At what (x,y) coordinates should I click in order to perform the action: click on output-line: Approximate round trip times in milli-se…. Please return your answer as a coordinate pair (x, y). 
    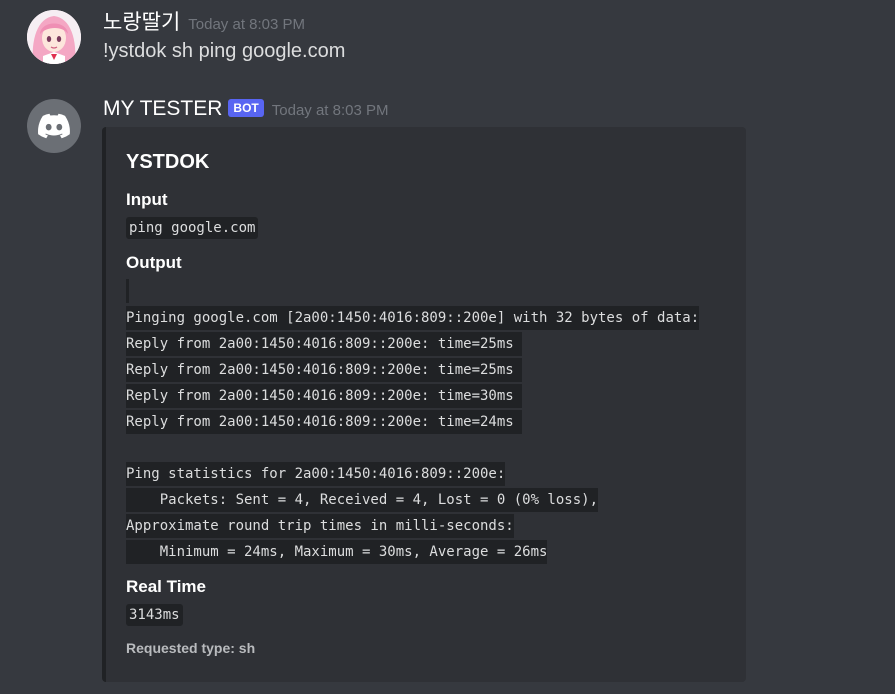
    Looking at the image, I should click on (412, 526).